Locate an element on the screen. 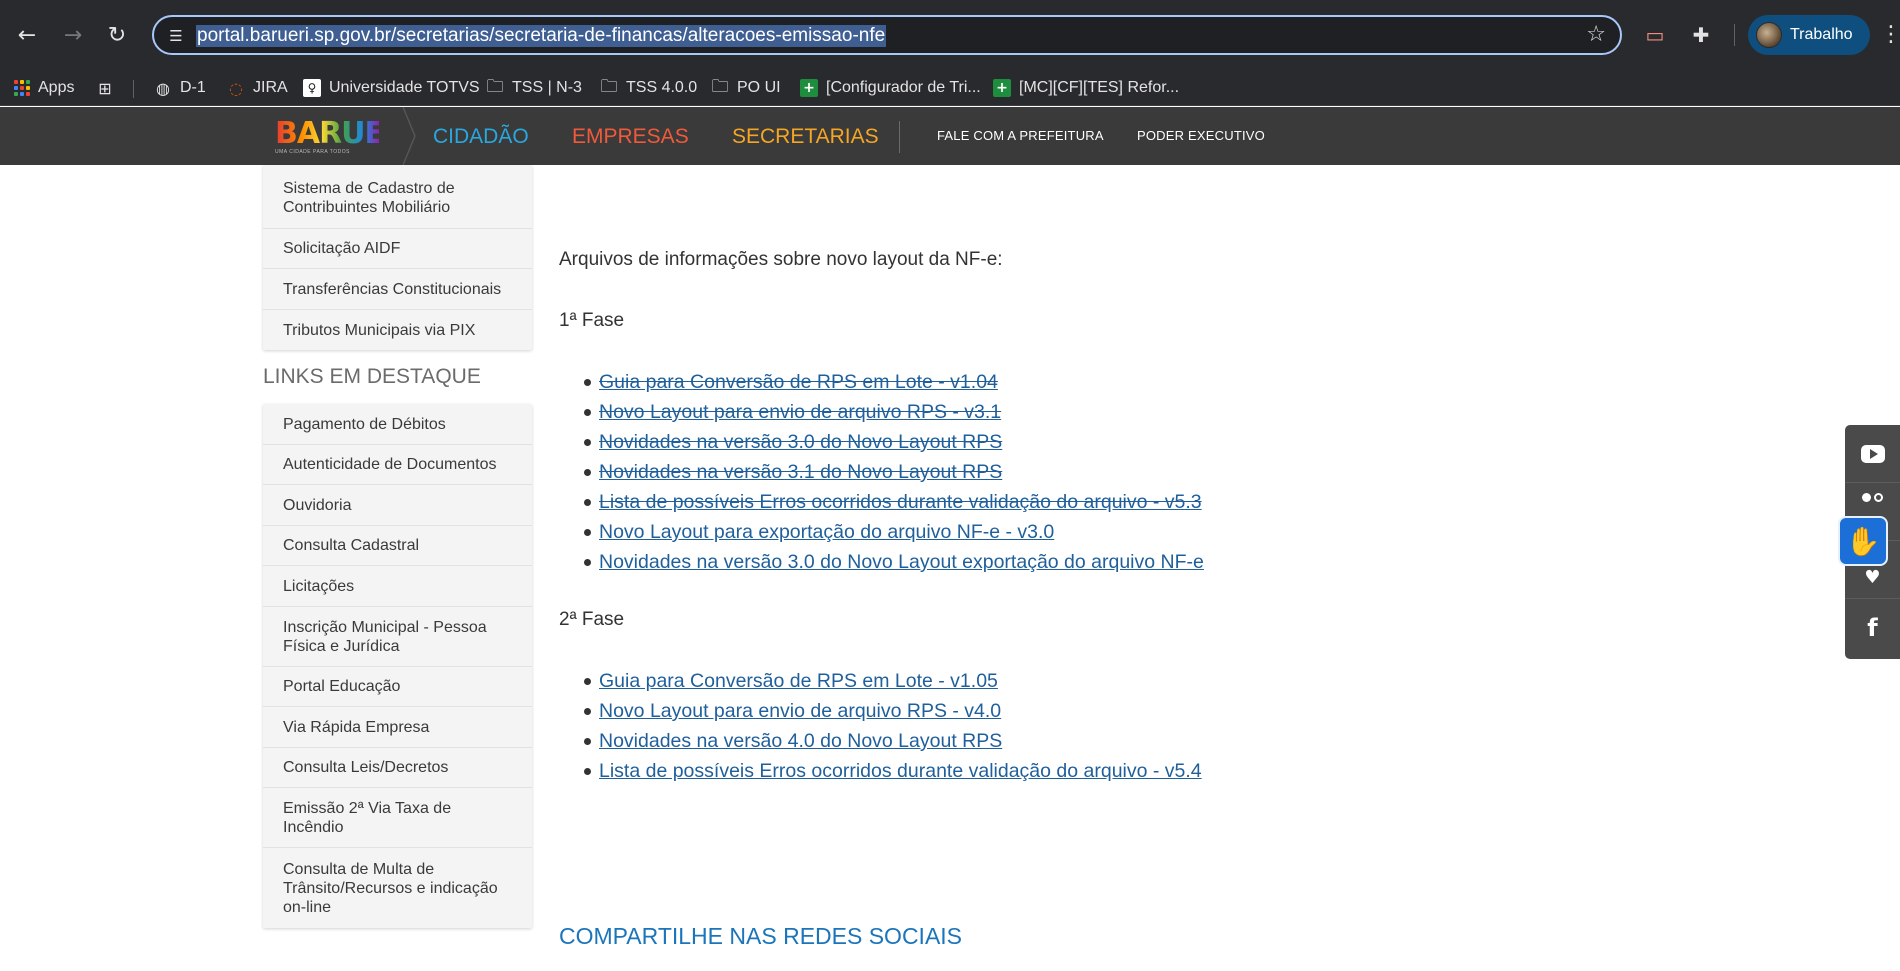 This screenshot has height=971, width=1900. sidebar-link-via-rapida: Via Rápida Empresa is located at coordinates (397, 727).